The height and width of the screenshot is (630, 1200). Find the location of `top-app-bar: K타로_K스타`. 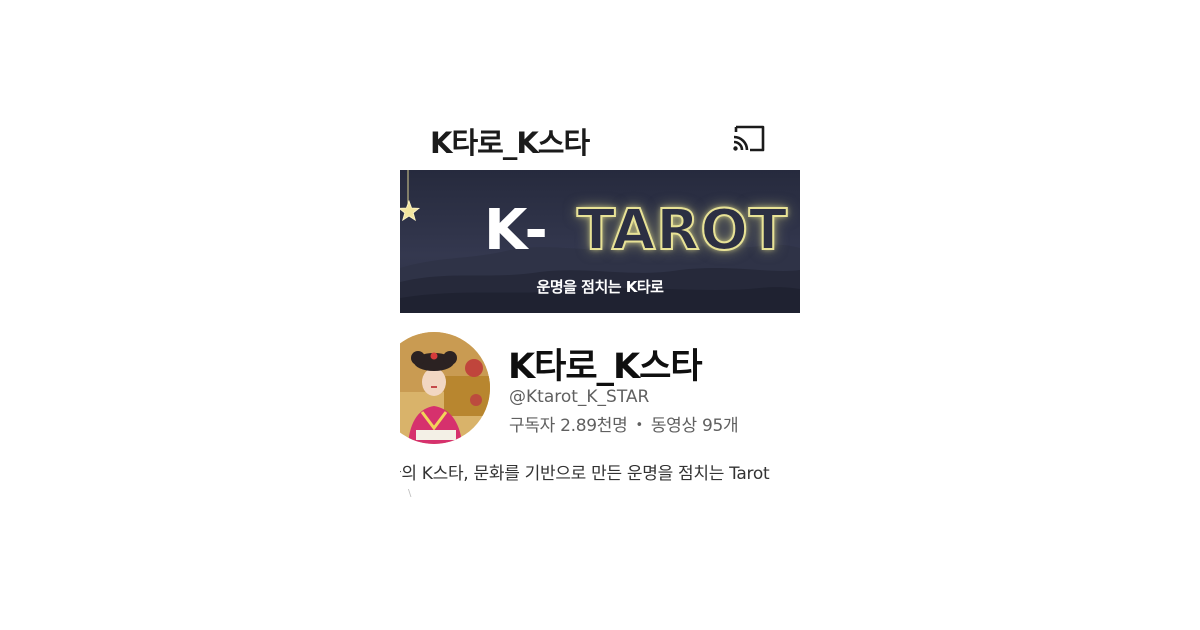

top-app-bar: K타로_K스타 is located at coordinates (600, 138).